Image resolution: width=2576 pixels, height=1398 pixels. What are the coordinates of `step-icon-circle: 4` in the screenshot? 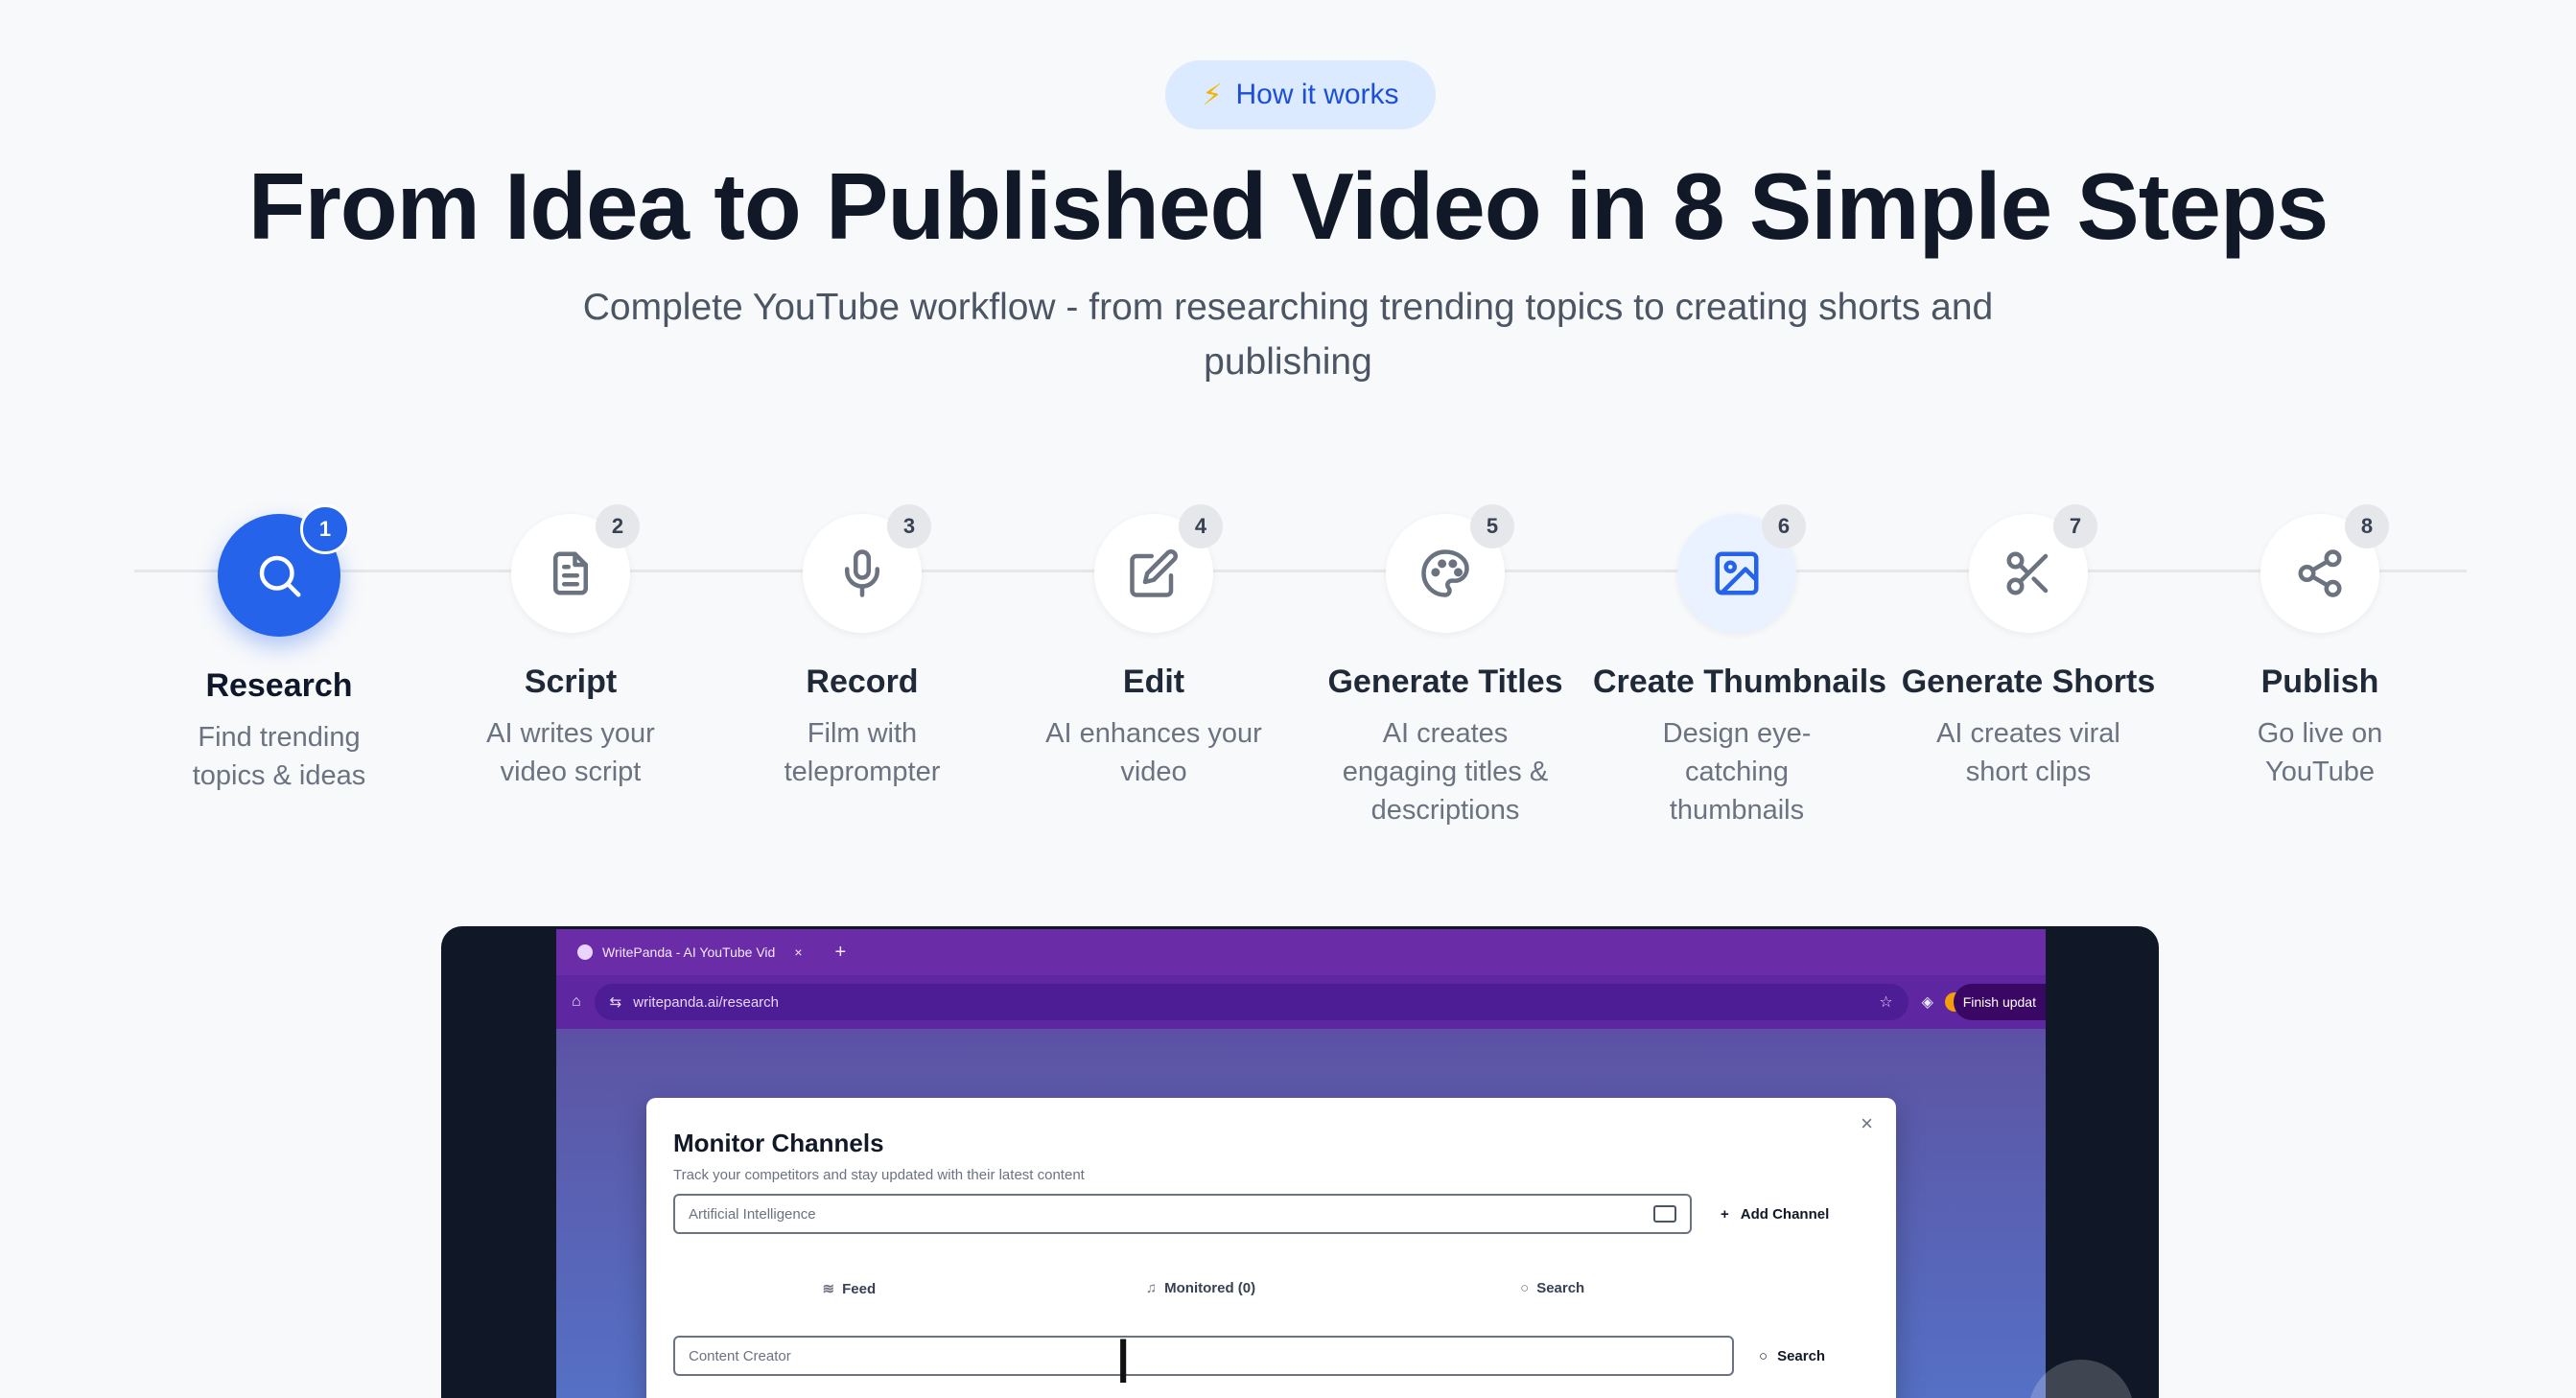 It's located at (1158, 568).